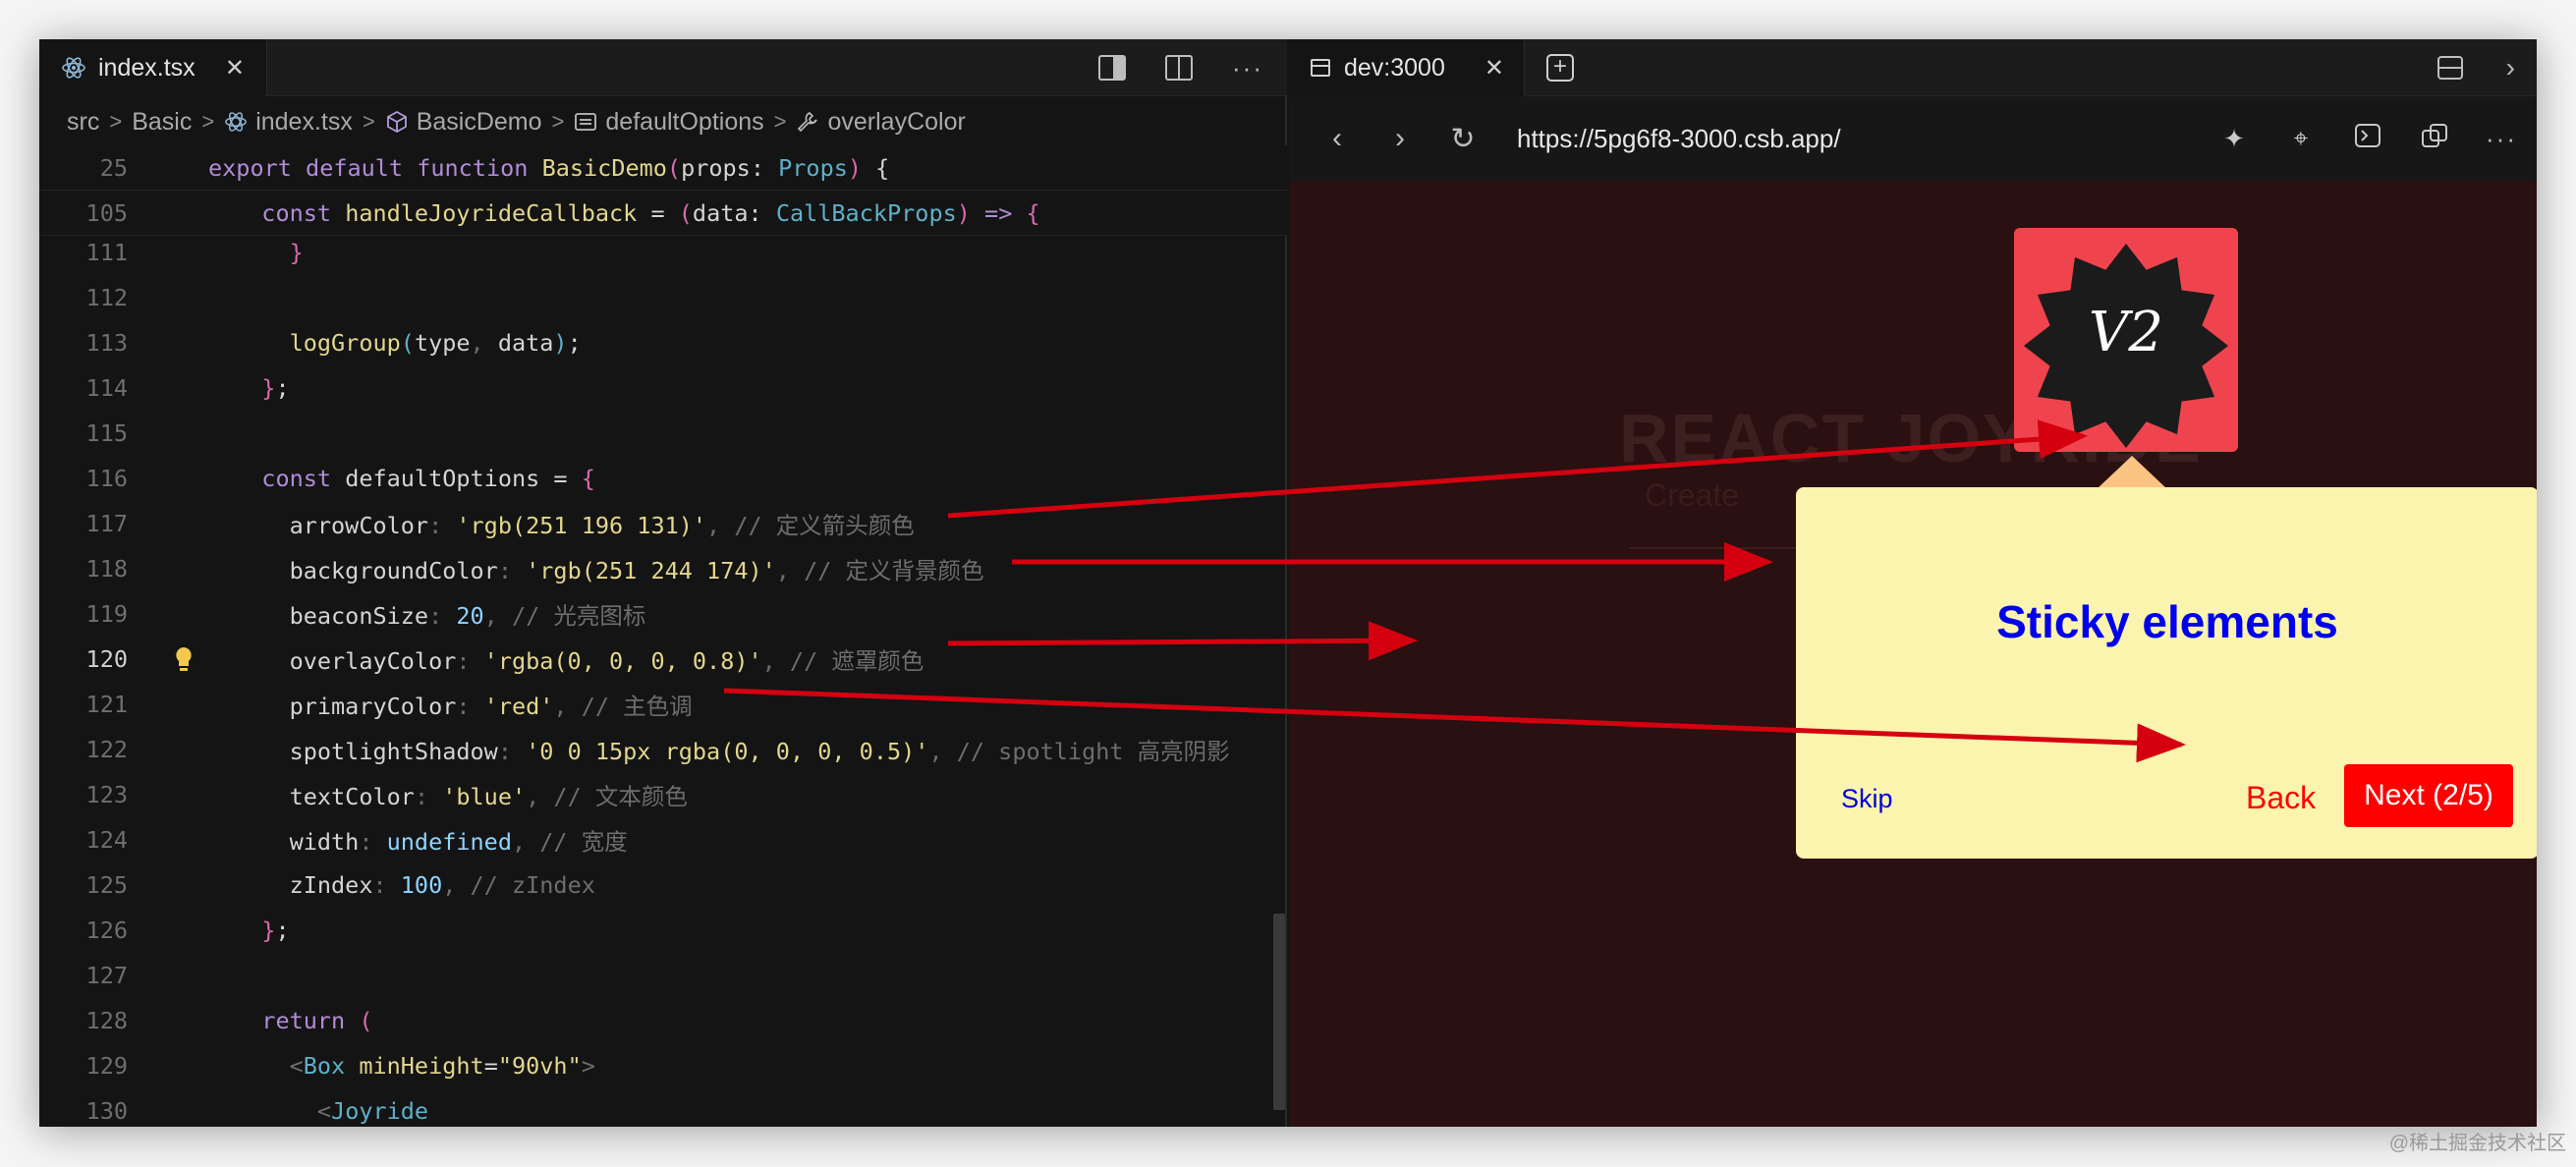 This screenshot has width=2576, height=1167. Describe the element at coordinates (414, 885) in the screenshot. I see `code-text: zIndex: 100, // zIndex` at that location.